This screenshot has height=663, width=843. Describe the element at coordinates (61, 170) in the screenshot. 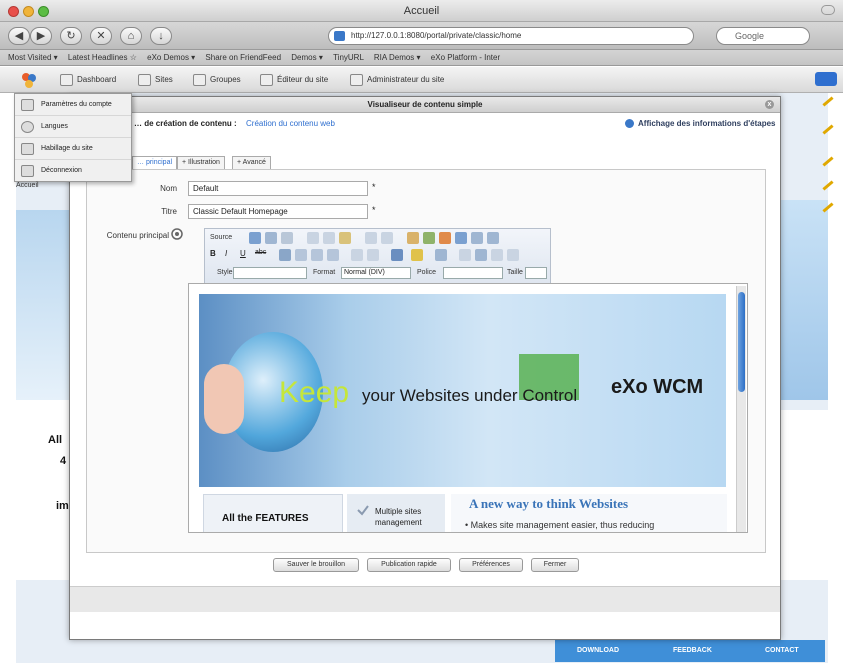

I see `menu-item-label: Déconnexion` at that location.